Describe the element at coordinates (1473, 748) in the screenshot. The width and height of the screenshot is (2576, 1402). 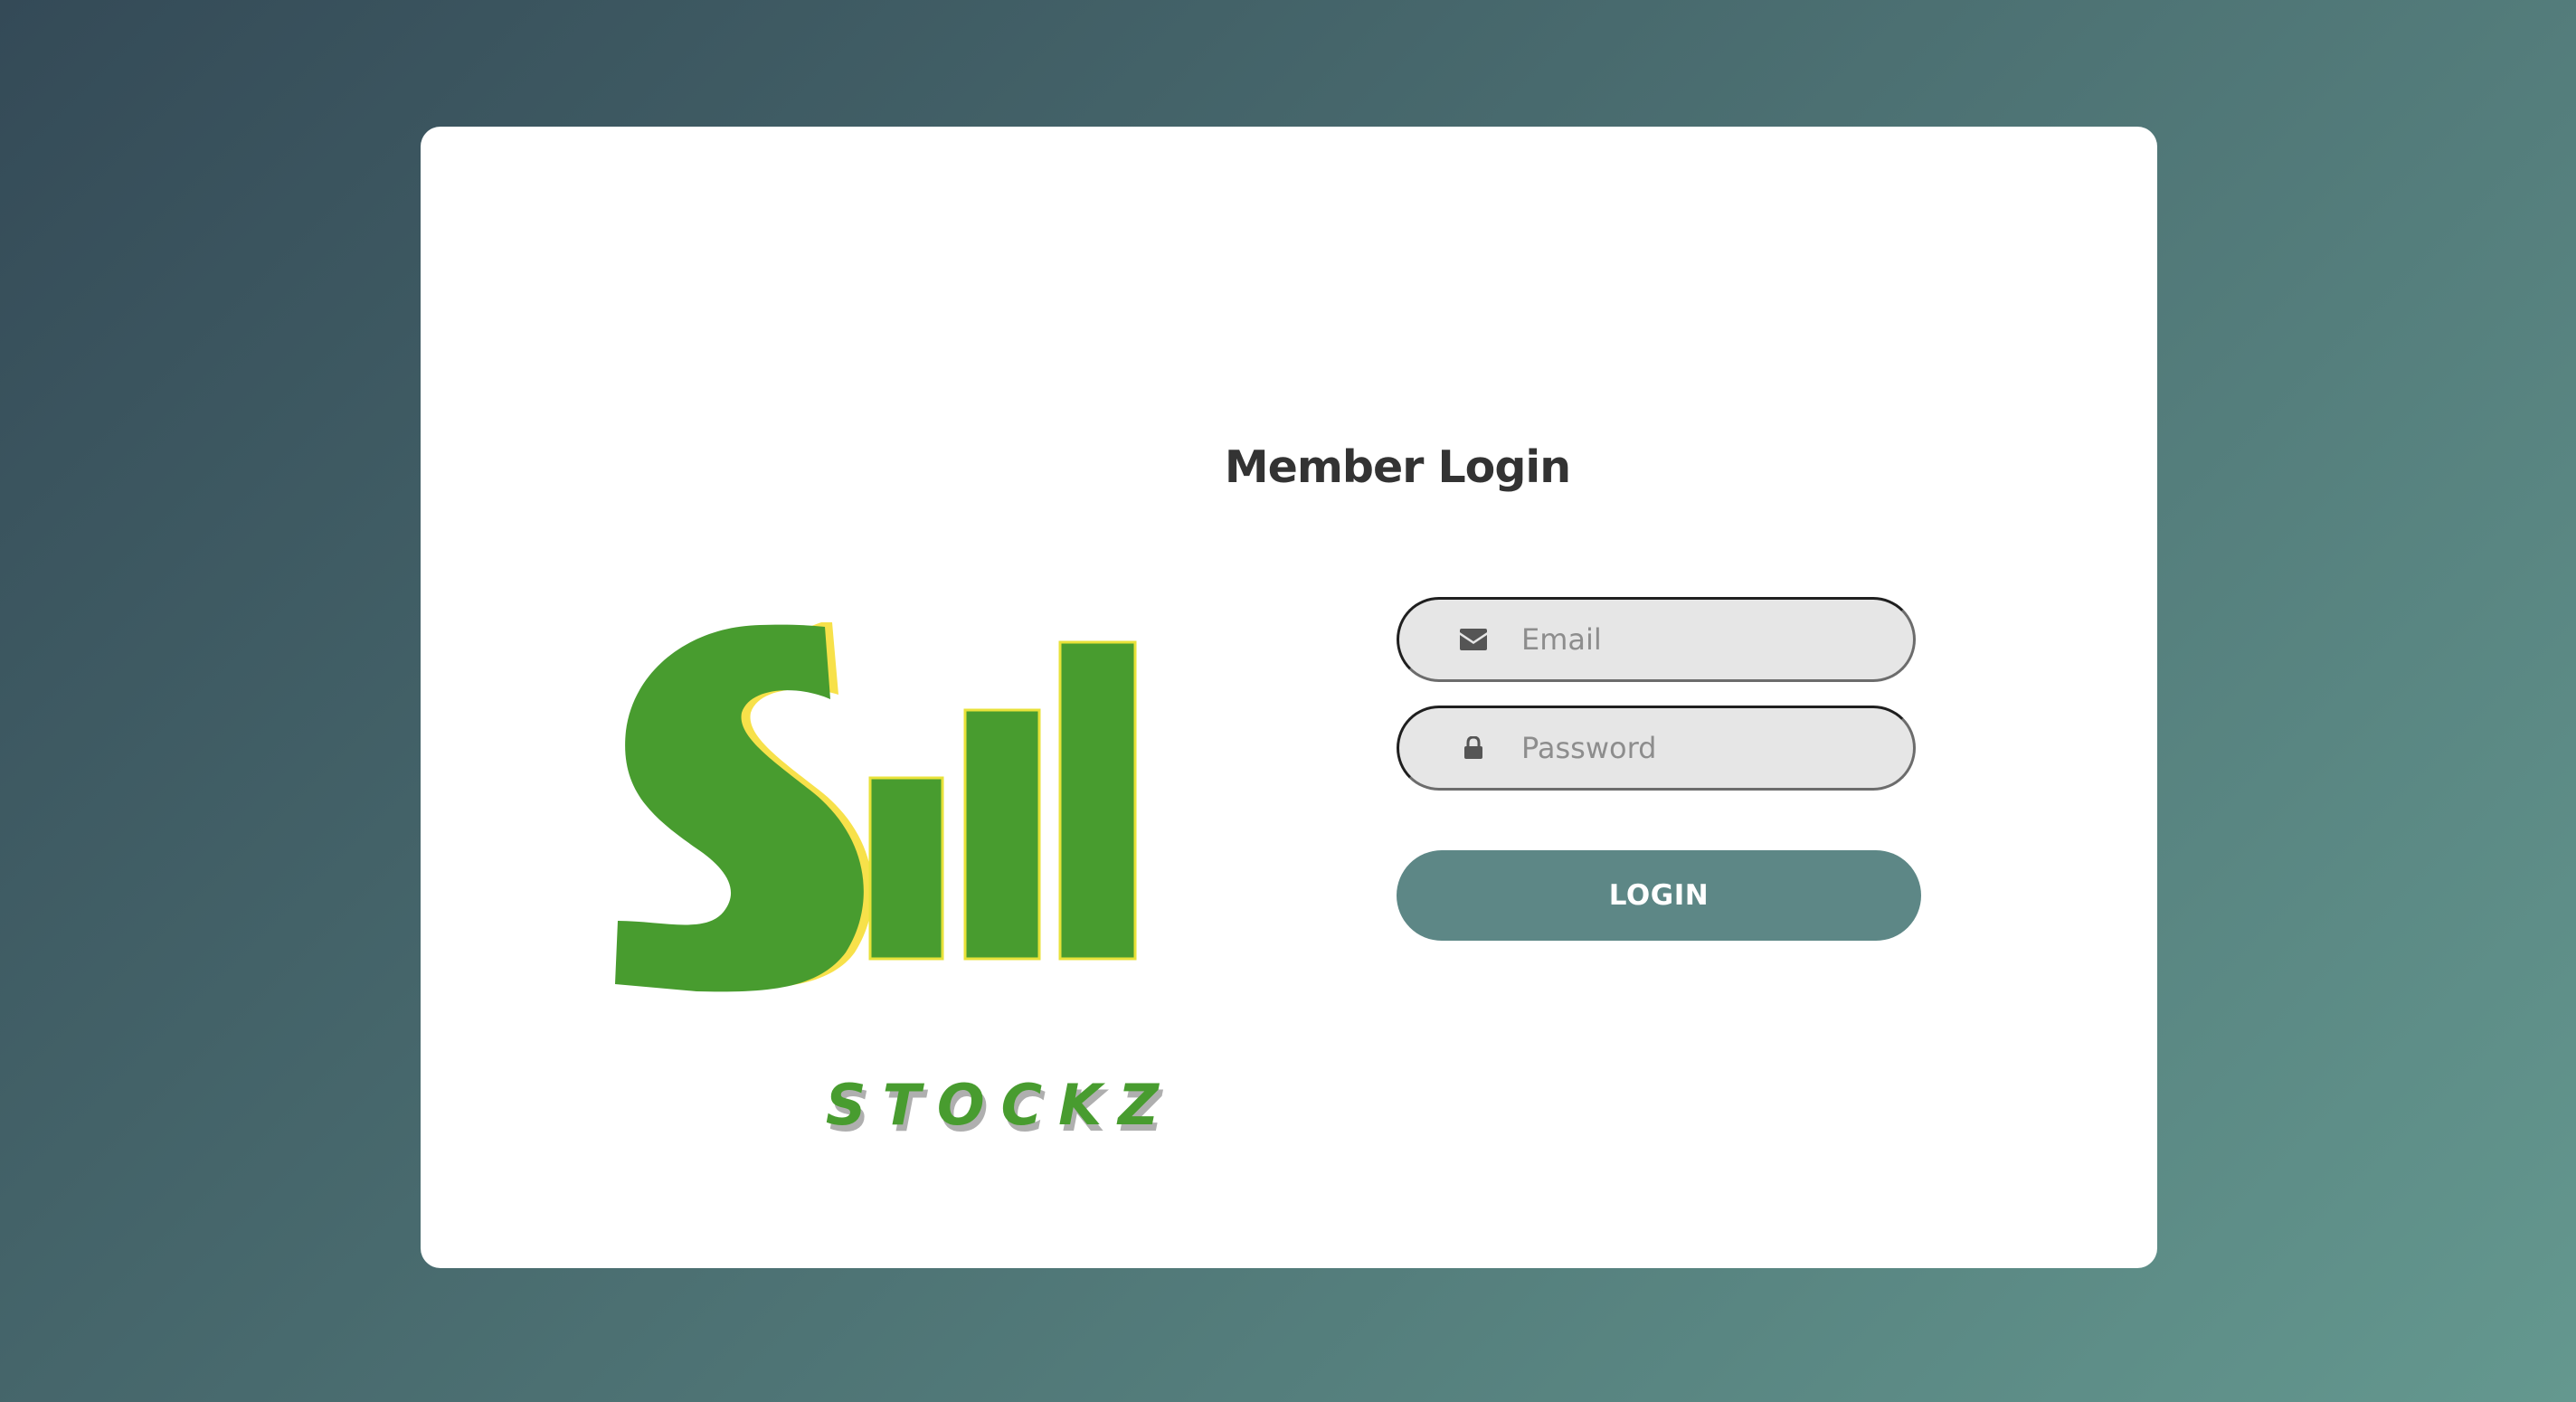
I see `lock-icon` at that location.